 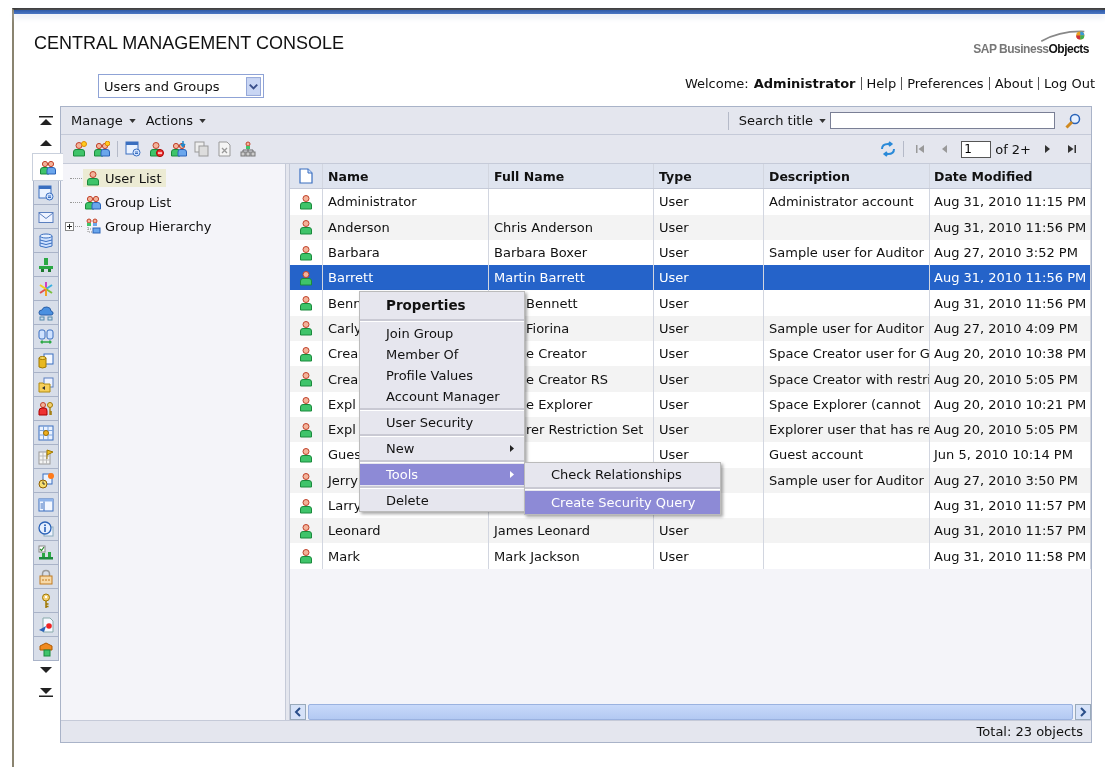 What do you see at coordinates (442, 375) in the screenshot?
I see `menu-item: Profile Values` at bounding box center [442, 375].